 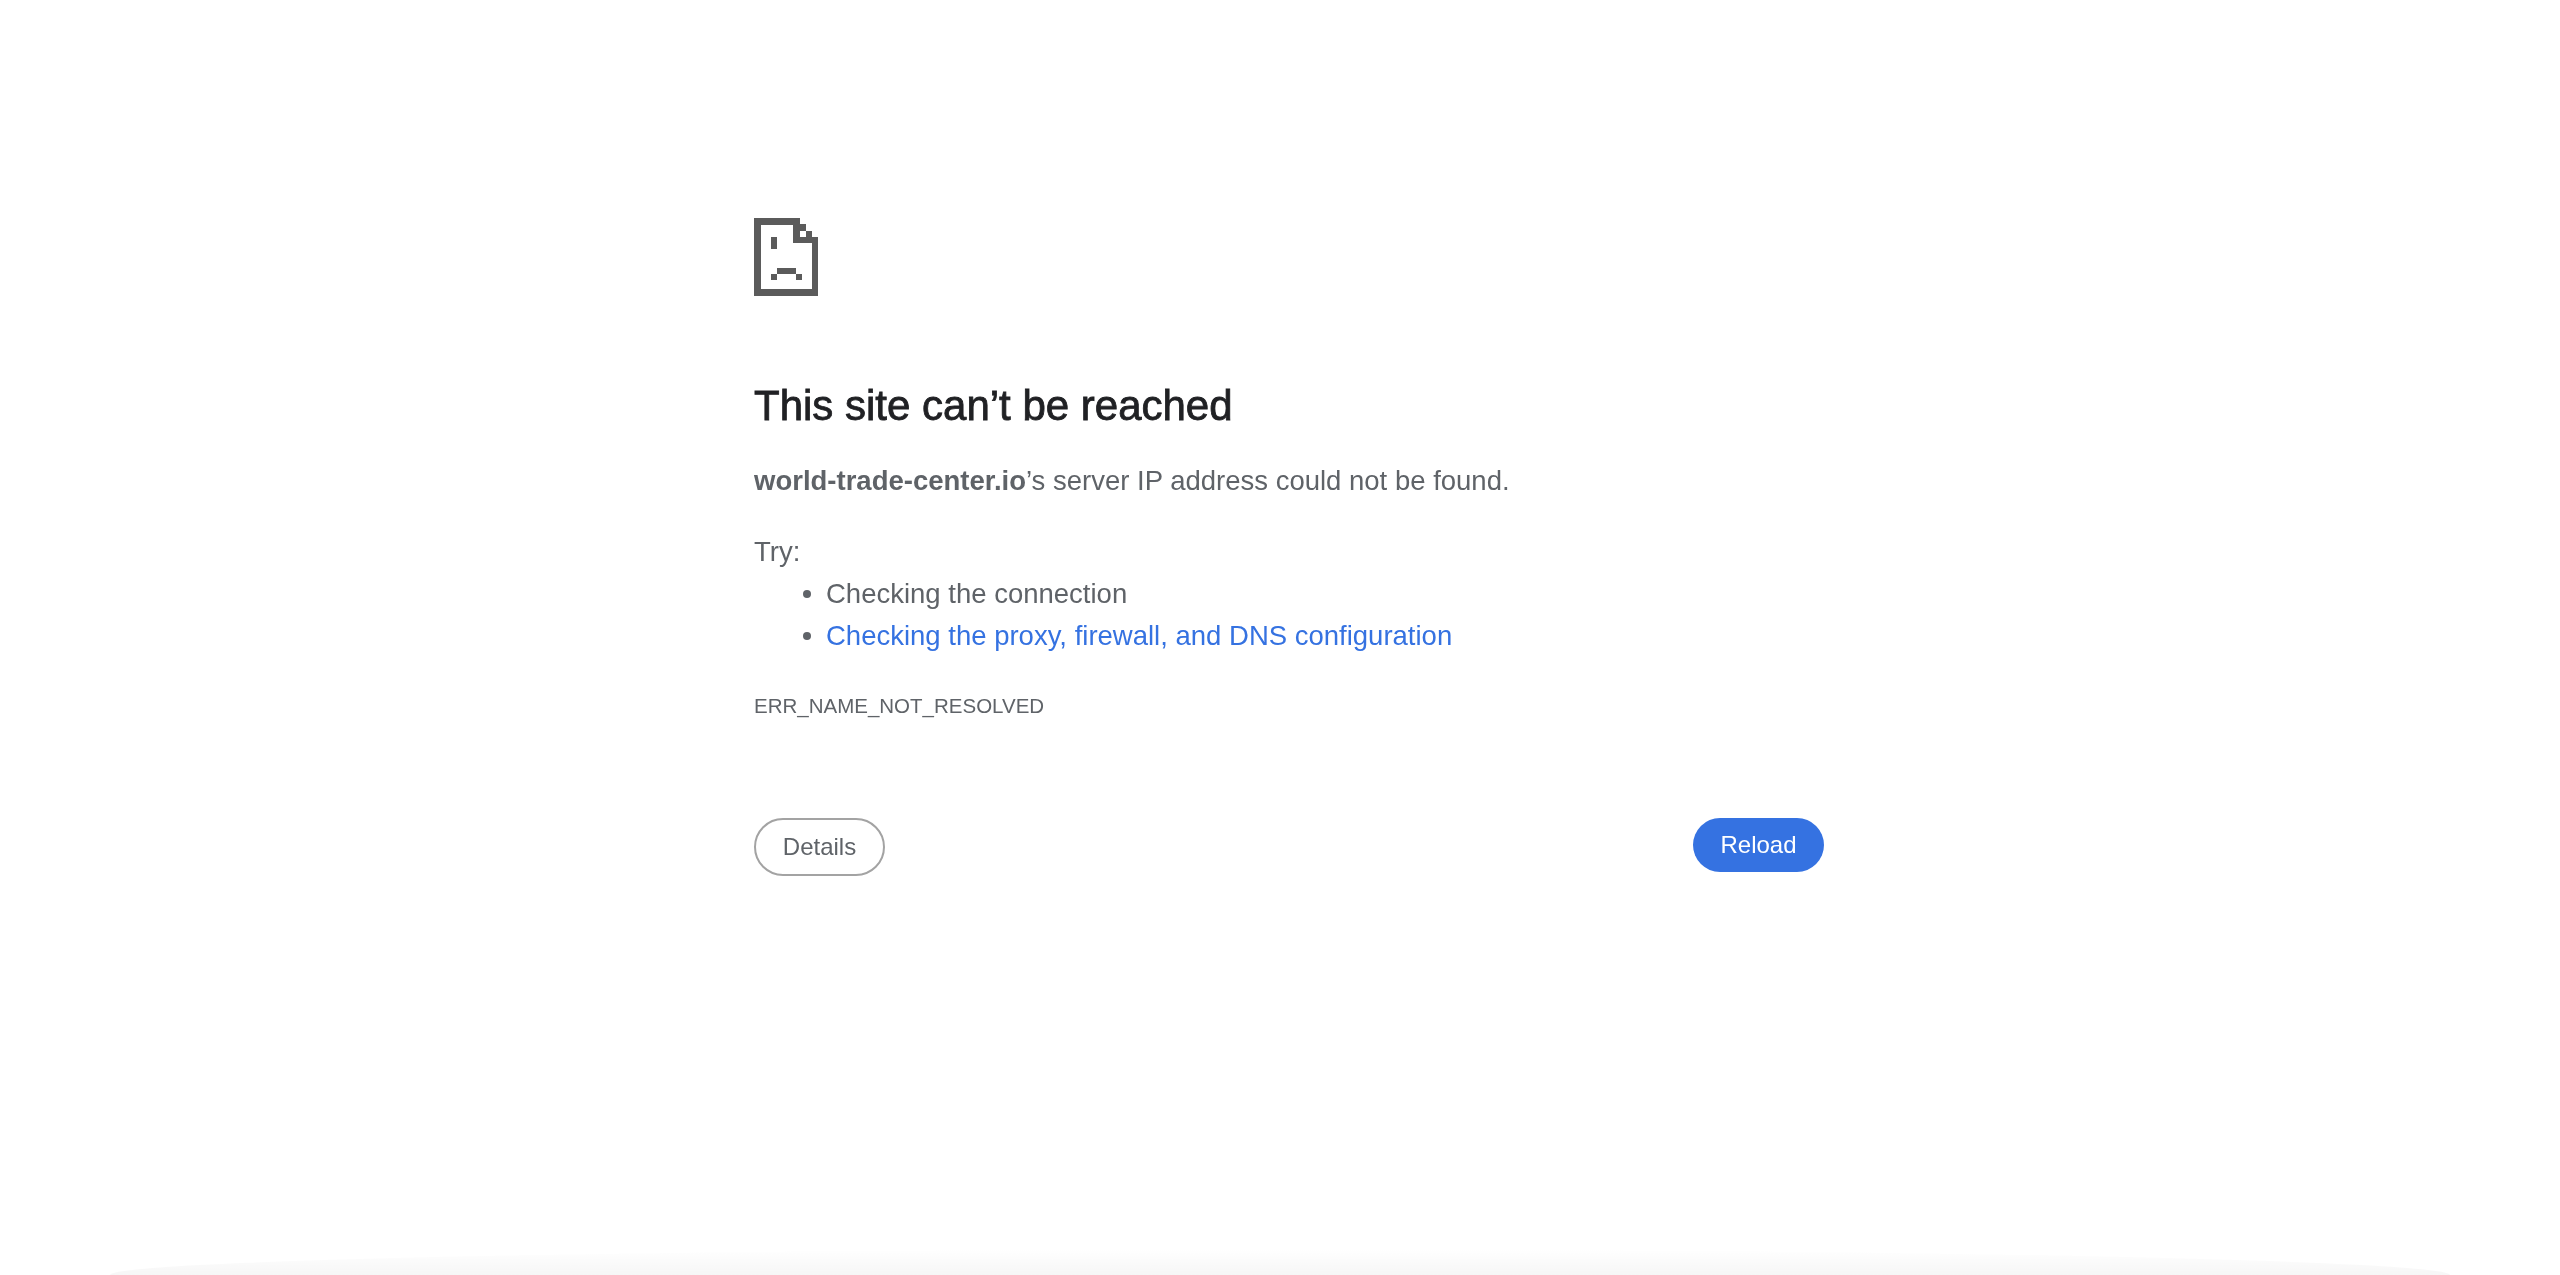 What do you see at coordinates (786, 257) in the screenshot?
I see `sad-page-icon` at bounding box center [786, 257].